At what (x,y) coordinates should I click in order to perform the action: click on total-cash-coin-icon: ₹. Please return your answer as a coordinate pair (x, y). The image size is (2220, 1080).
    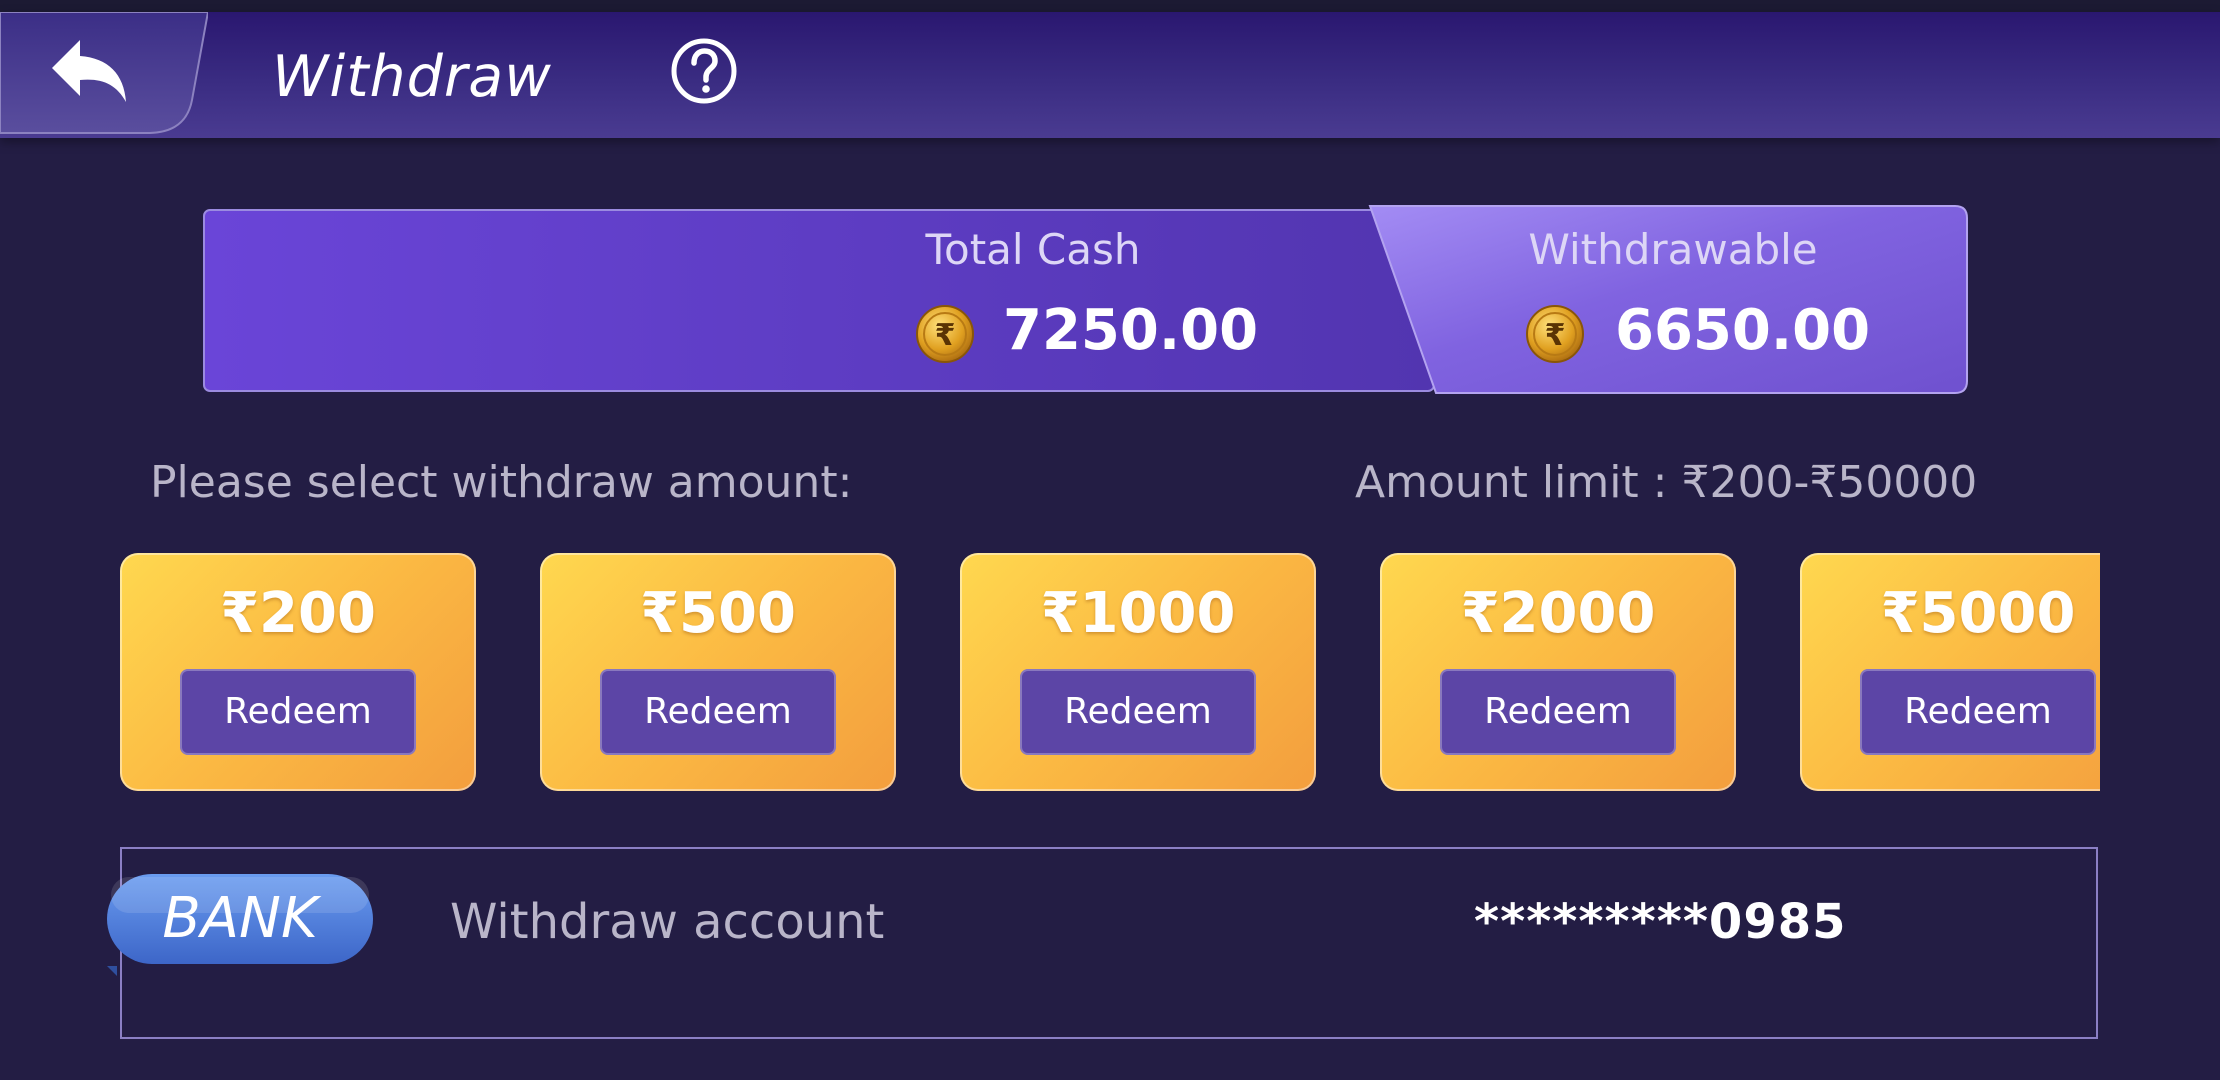
    Looking at the image, I should click on (945, 334).